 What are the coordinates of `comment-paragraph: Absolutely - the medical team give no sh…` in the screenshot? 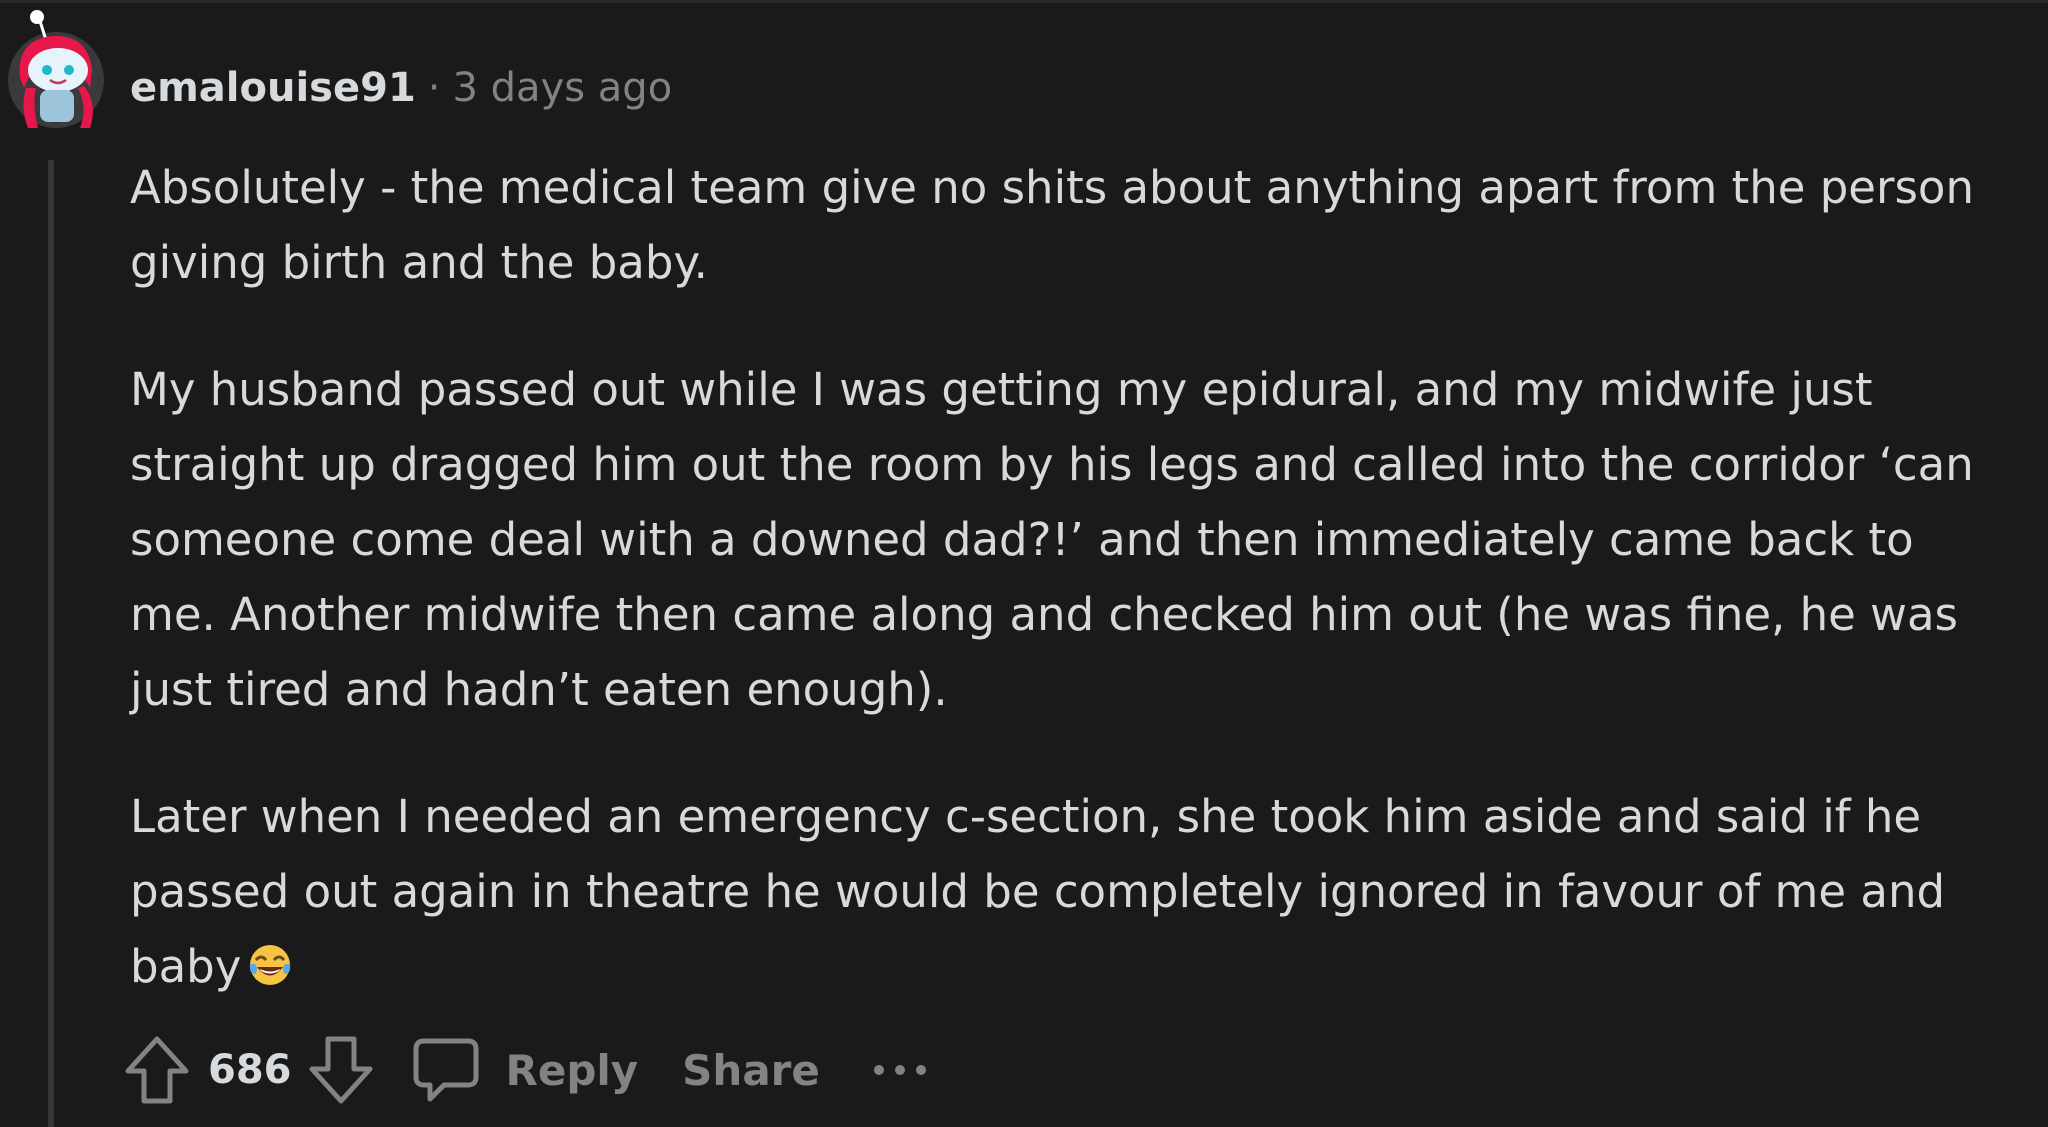 It's located at (1052, 225).